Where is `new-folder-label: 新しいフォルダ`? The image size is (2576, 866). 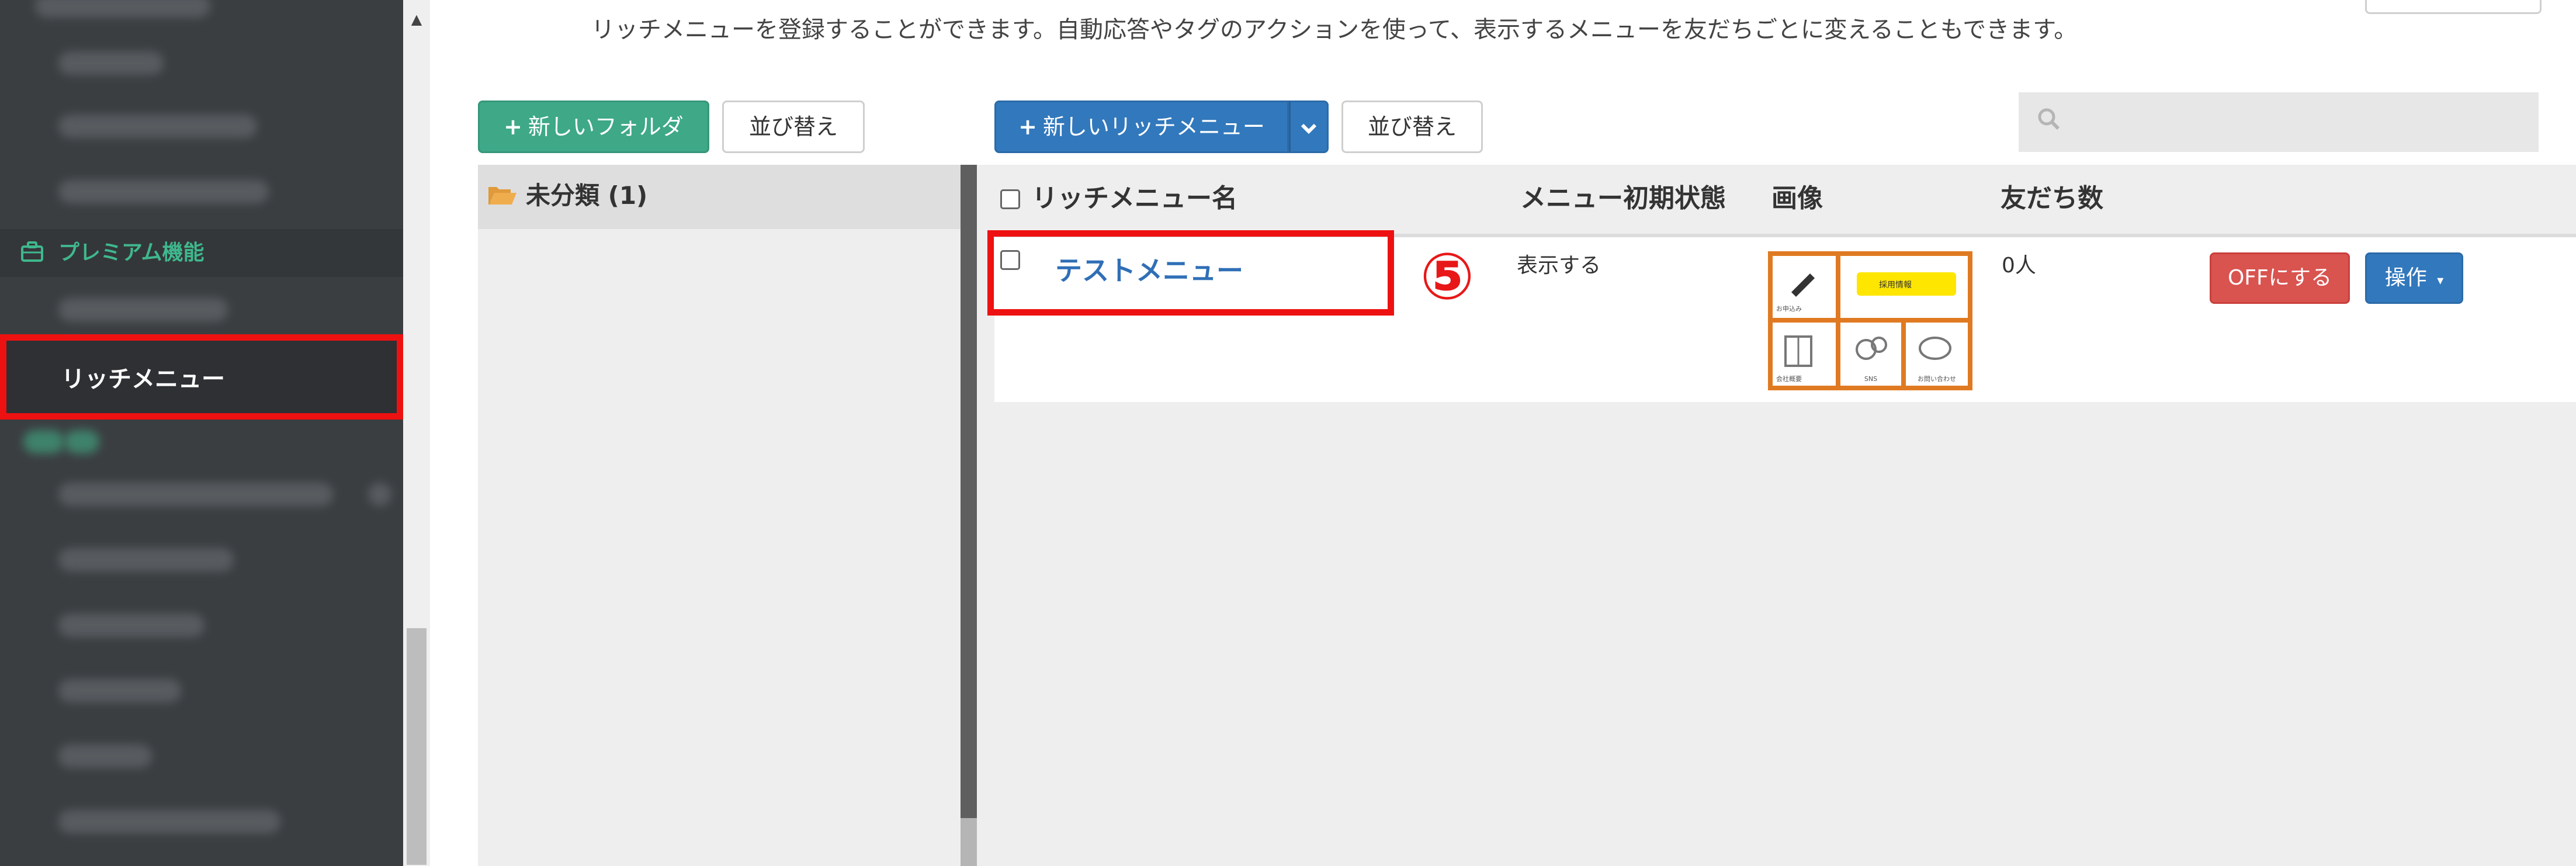
new-folder-label: 新しいフォルダ is located at coordinates (606, 127).